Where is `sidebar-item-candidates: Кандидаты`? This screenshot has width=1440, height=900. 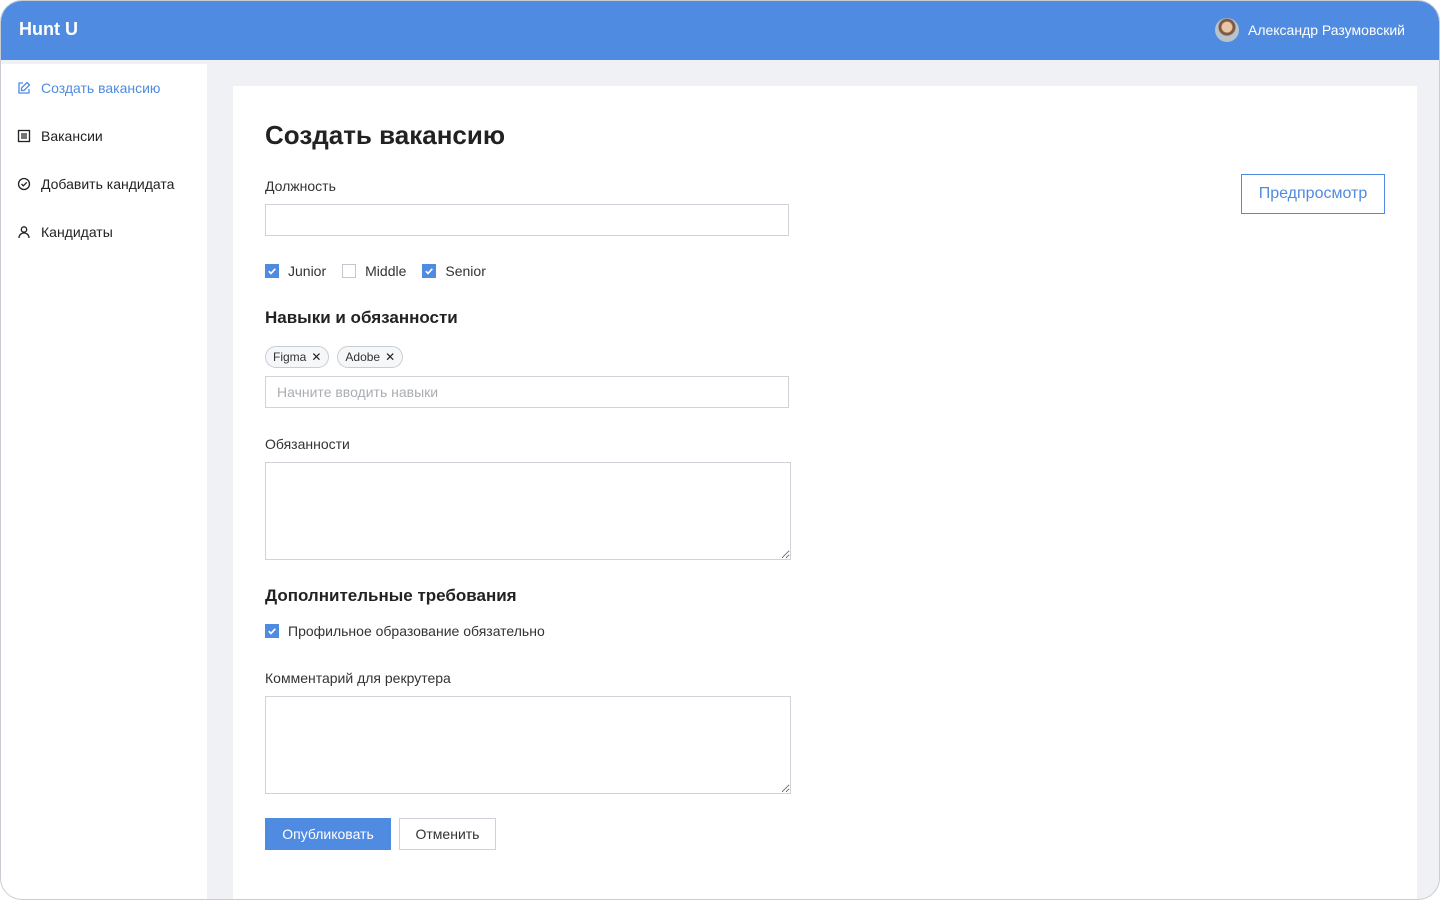
sidebar-item-candidates: Кандидаты is located at coordinates (65, 232).